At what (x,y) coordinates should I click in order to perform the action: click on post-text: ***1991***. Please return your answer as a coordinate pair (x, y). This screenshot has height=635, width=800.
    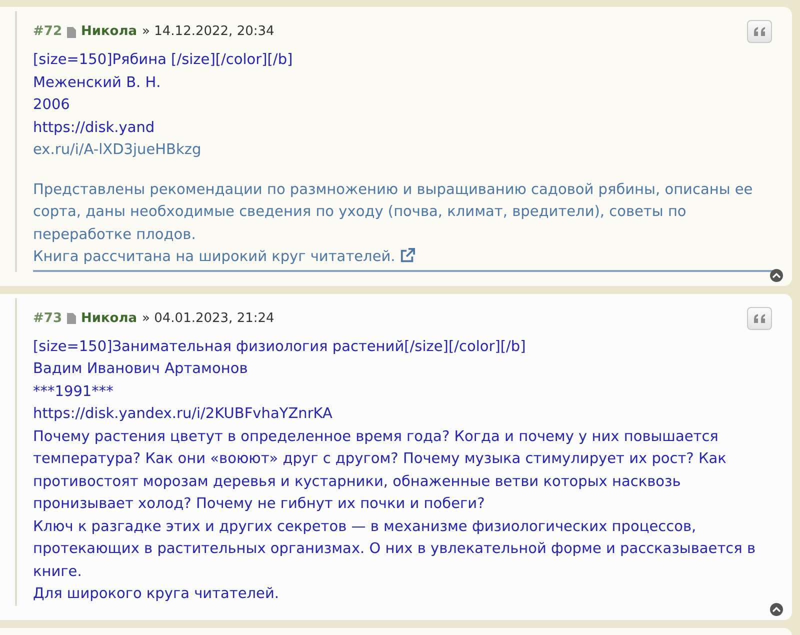
    Looking at the image, I should click on (73, 392).